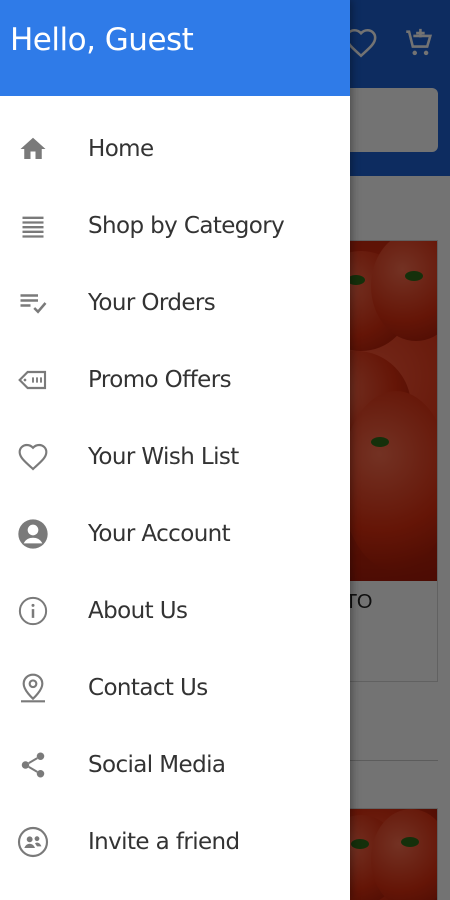 Image resolution: width=450 pixels, height=900 pixels. I want to click on menu-item-label: Home, so click(121, 148).